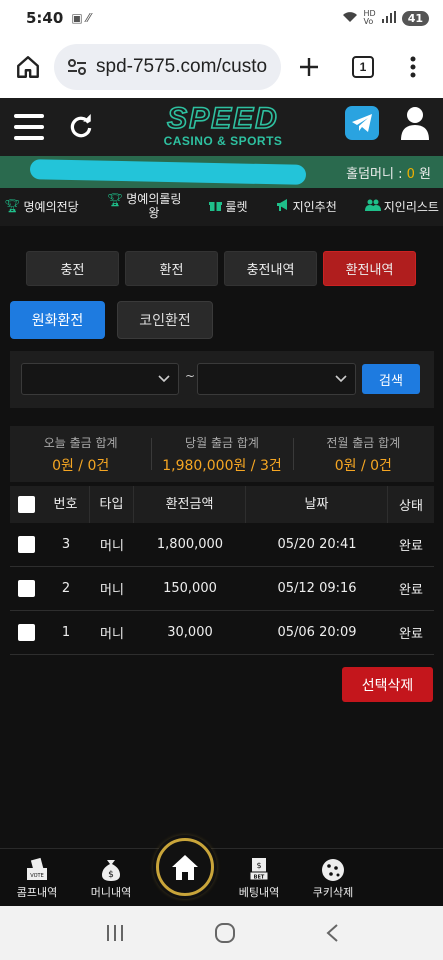 The image size is (443, 960). What do you see at coordinates (333, 870) in the screenshot?
I see `cookie-icon` at bounding box center [333, 870].